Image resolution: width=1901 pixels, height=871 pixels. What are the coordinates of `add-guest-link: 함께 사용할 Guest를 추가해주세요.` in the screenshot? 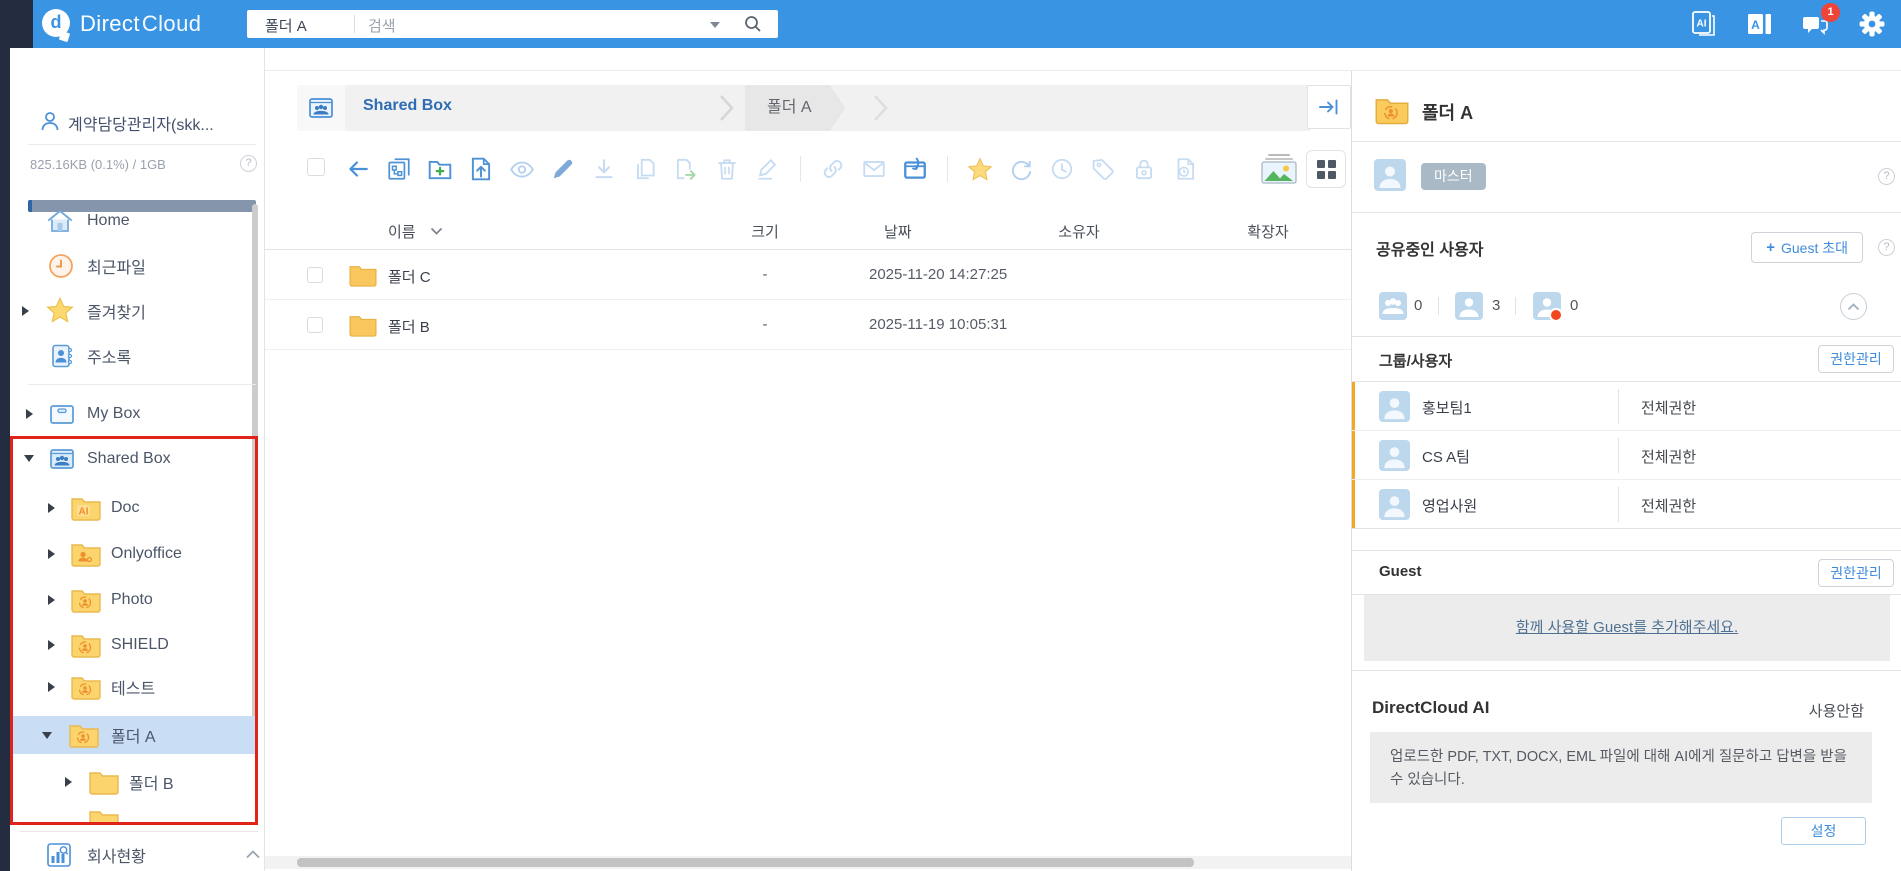 It's located at (1627, 627).